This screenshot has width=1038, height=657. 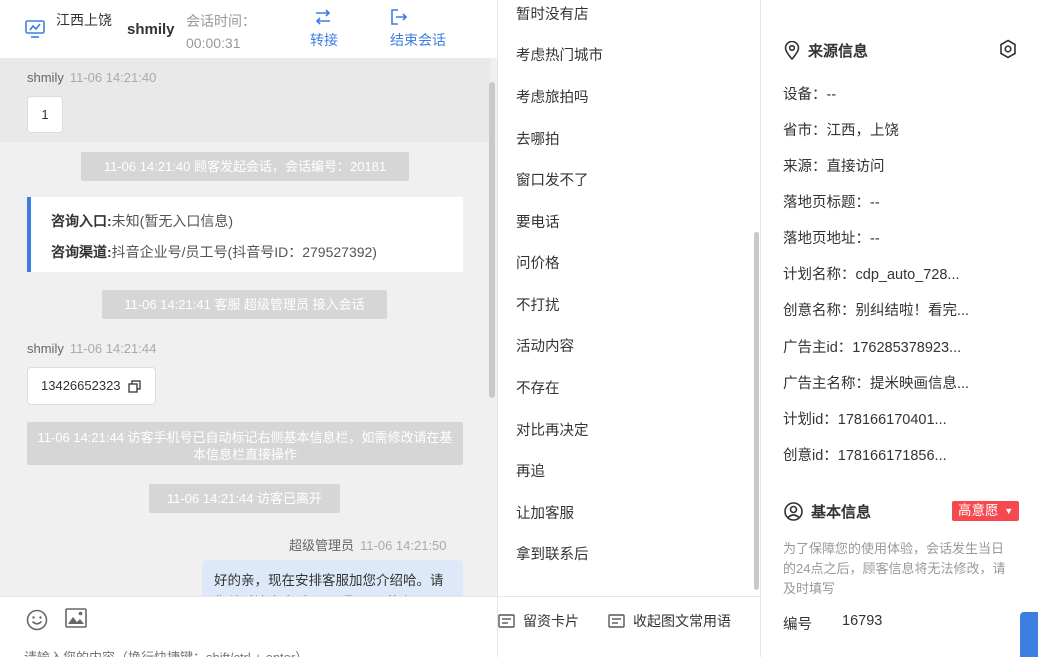 I want to click on logout-icon, so click(x=399, y=17).